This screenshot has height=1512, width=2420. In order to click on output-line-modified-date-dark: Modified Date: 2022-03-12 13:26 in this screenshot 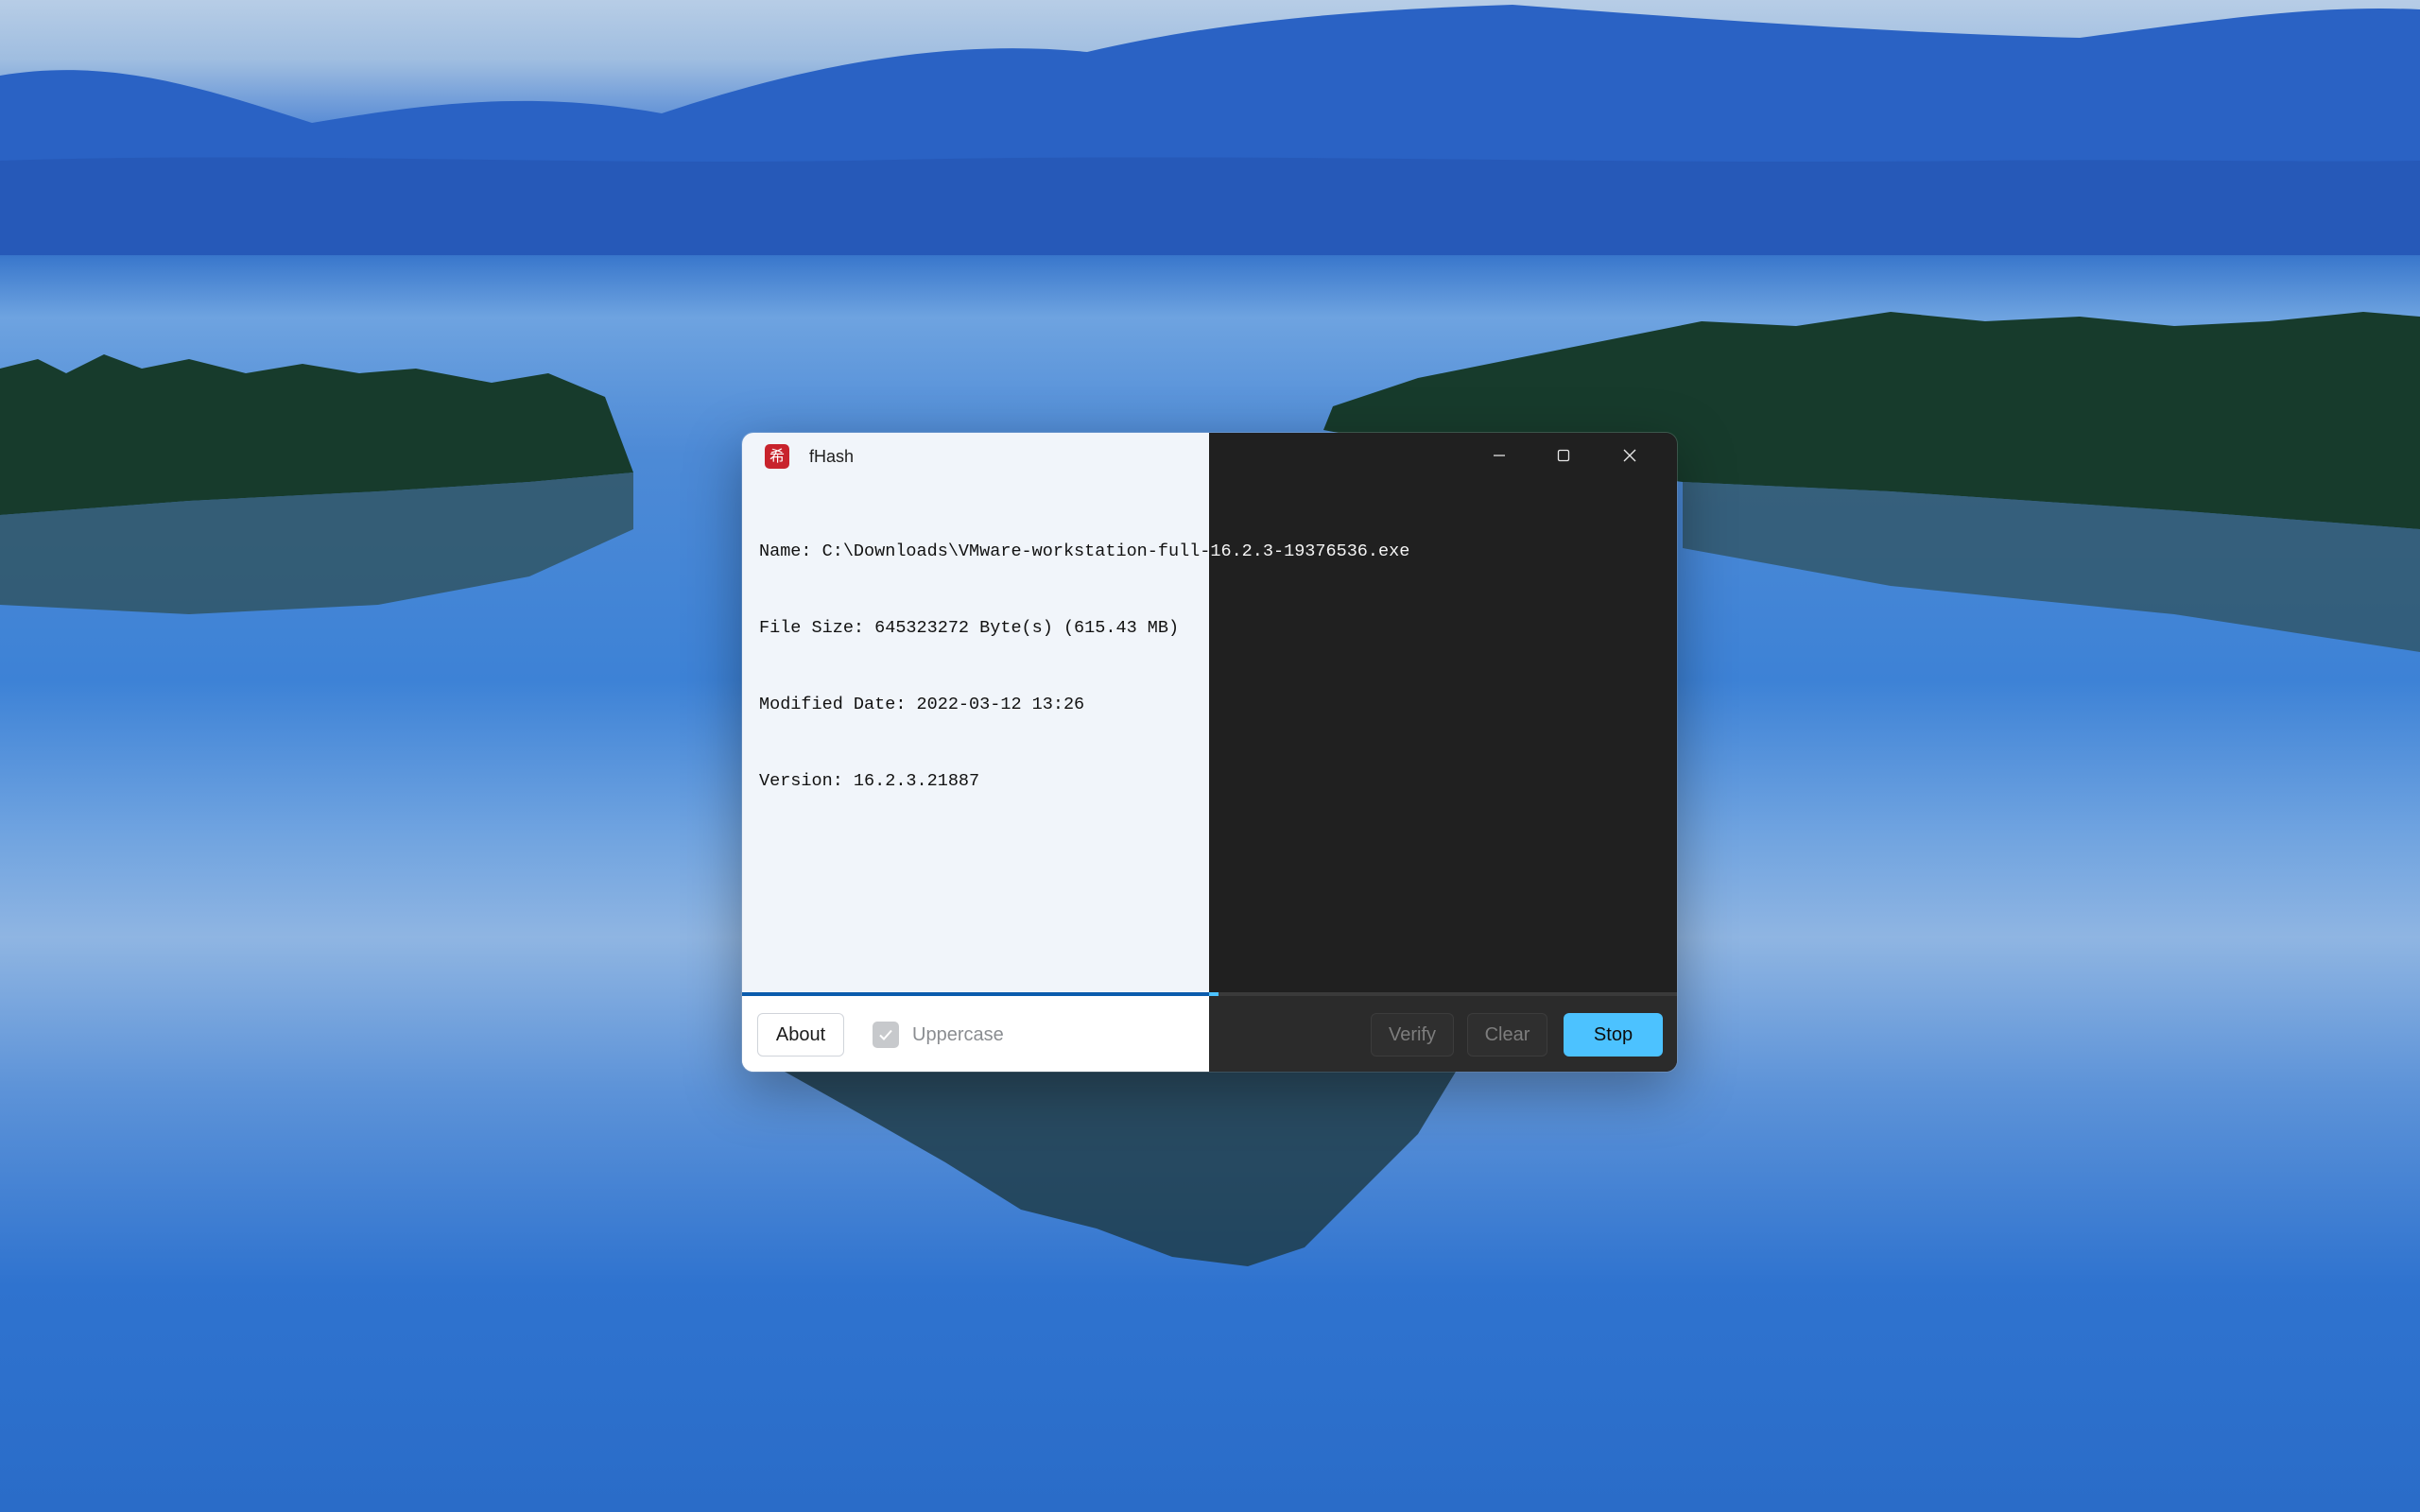, I will do `click(1309, 704)`.